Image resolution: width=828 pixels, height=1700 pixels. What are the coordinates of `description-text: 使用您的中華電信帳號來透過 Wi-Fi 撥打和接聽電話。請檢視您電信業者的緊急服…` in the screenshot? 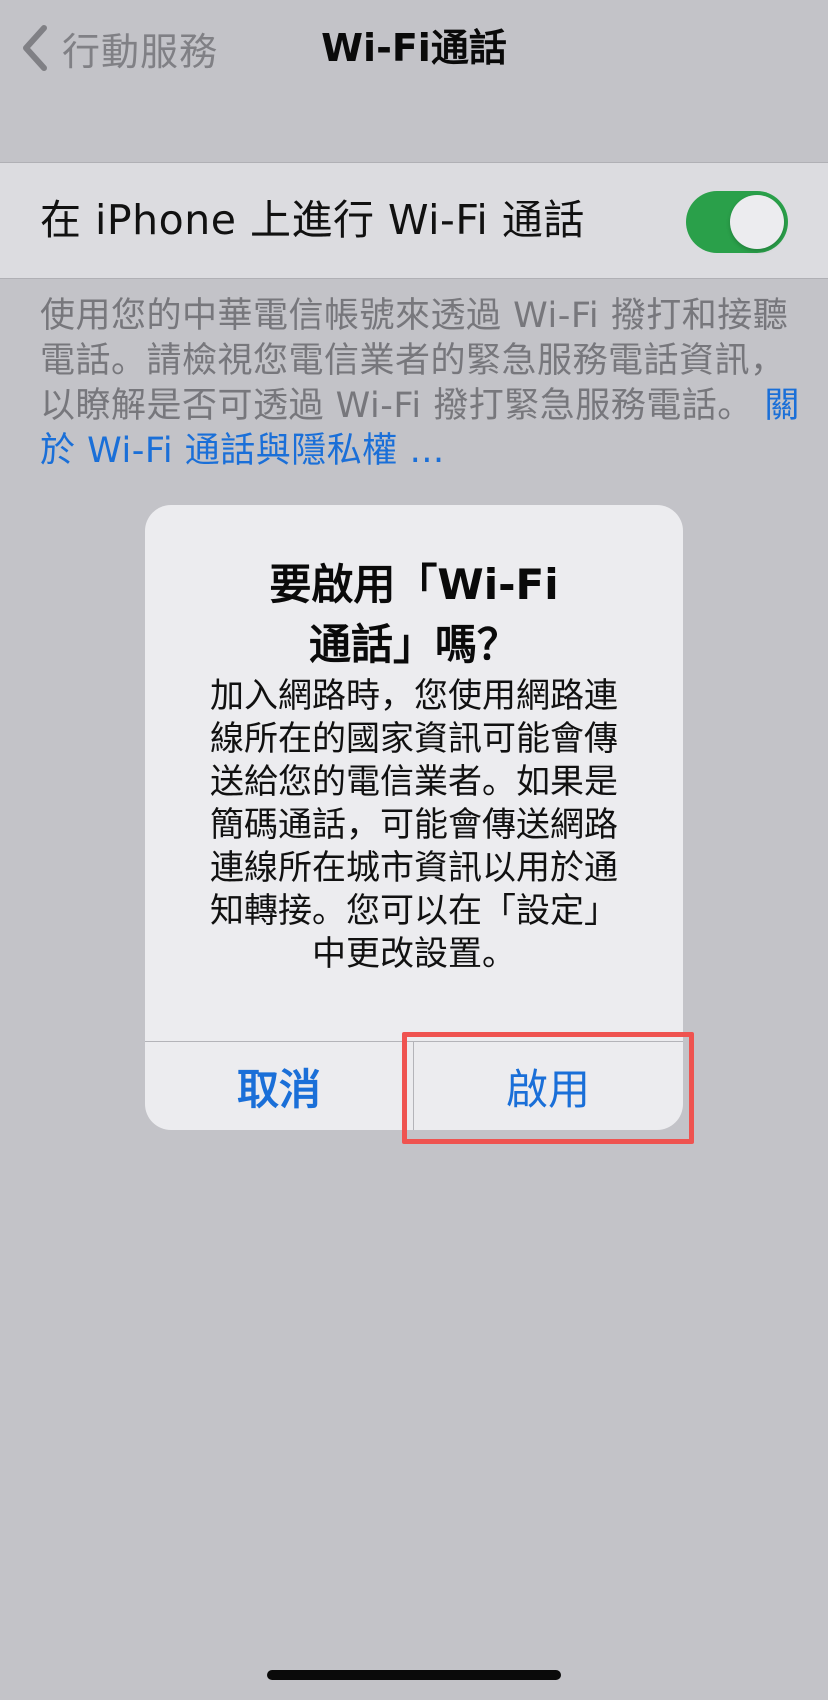 It's located at (414, 361).